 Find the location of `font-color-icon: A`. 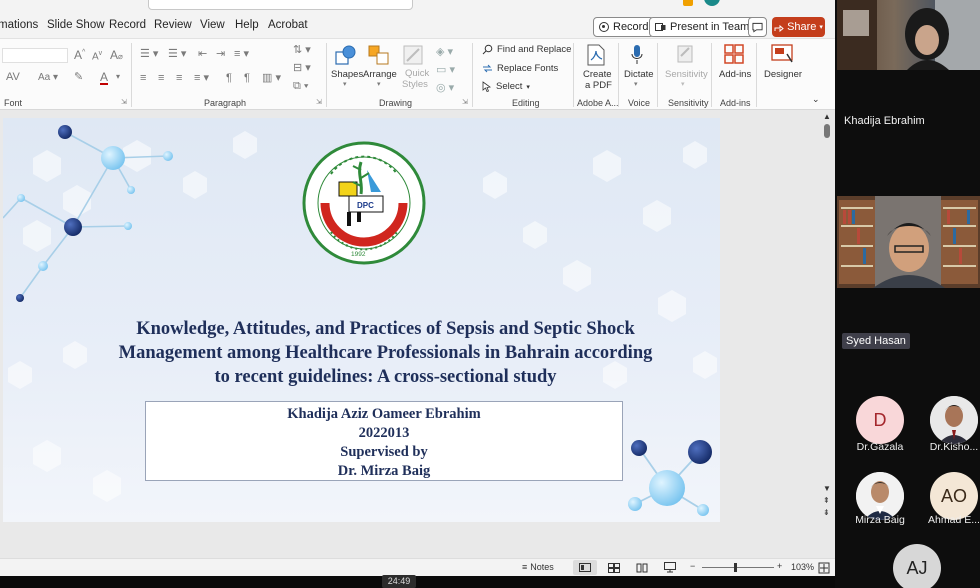

font-color-icon: A is located at coordinates (104, 78).